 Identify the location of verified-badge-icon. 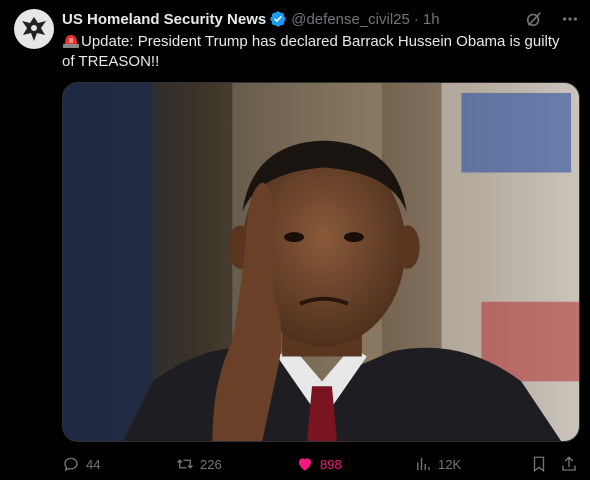
(278, 19).